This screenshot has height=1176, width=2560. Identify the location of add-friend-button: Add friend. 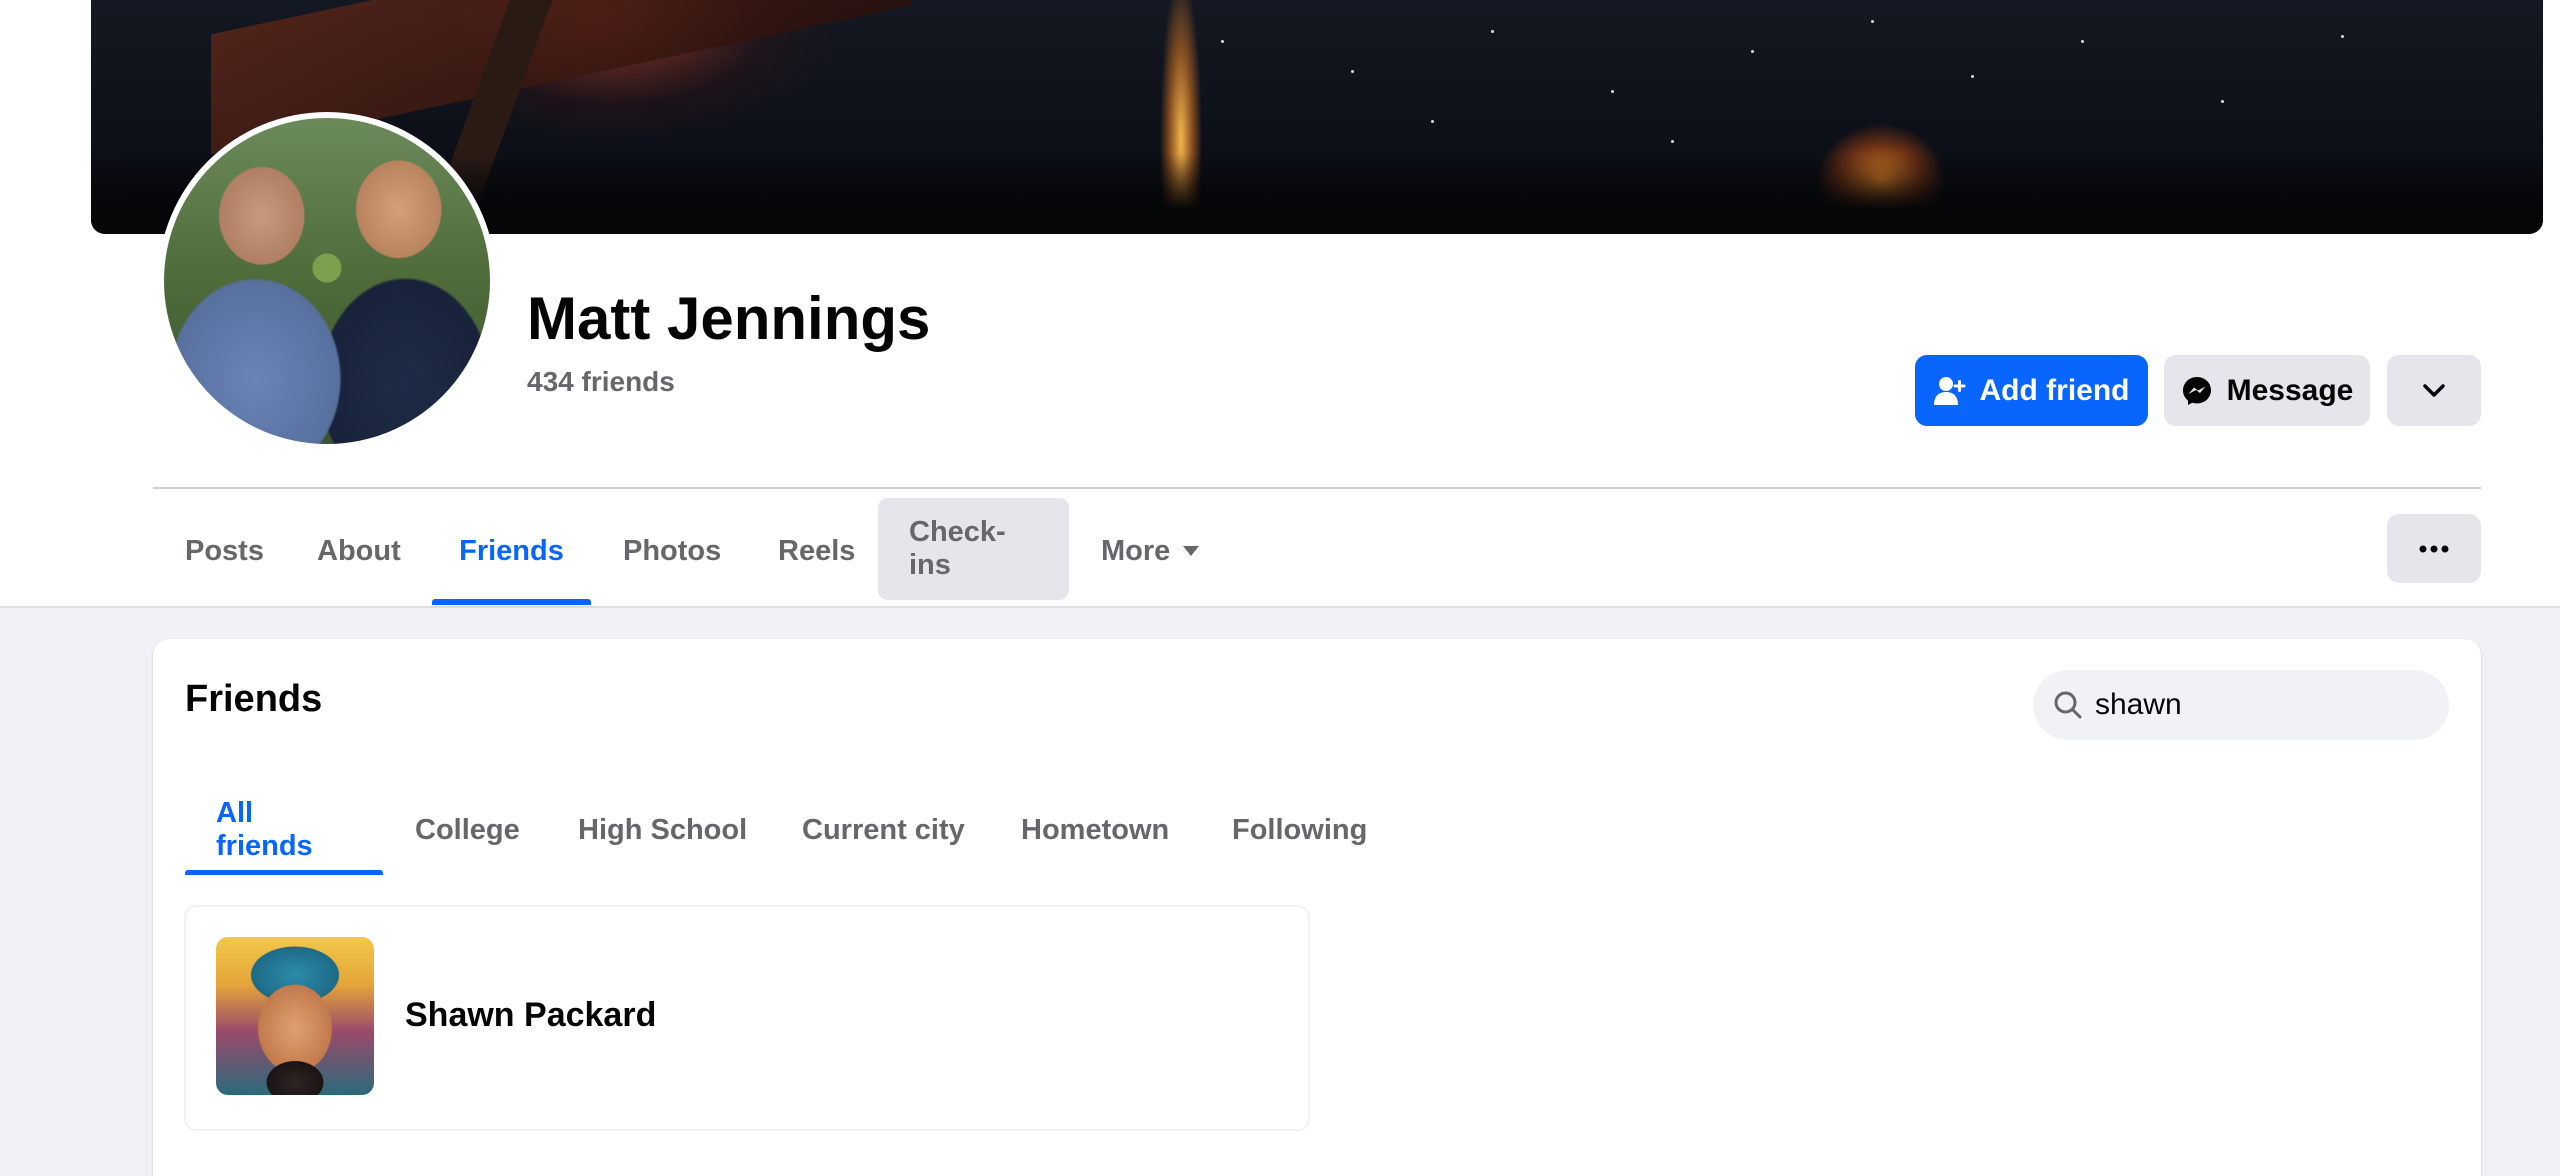
(2031, 390).